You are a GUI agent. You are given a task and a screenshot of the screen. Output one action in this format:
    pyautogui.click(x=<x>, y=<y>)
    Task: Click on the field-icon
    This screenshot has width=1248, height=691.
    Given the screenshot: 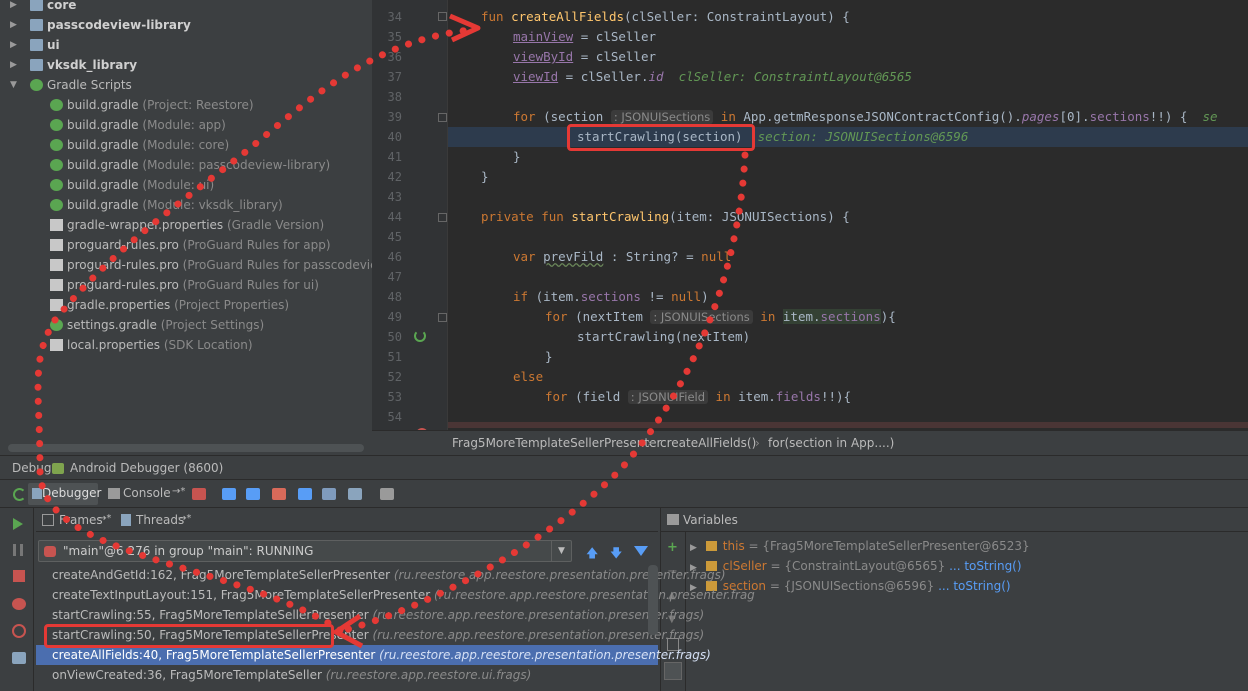 What is the action you would take?
    pyautogui.click(x=711, y=546)
    